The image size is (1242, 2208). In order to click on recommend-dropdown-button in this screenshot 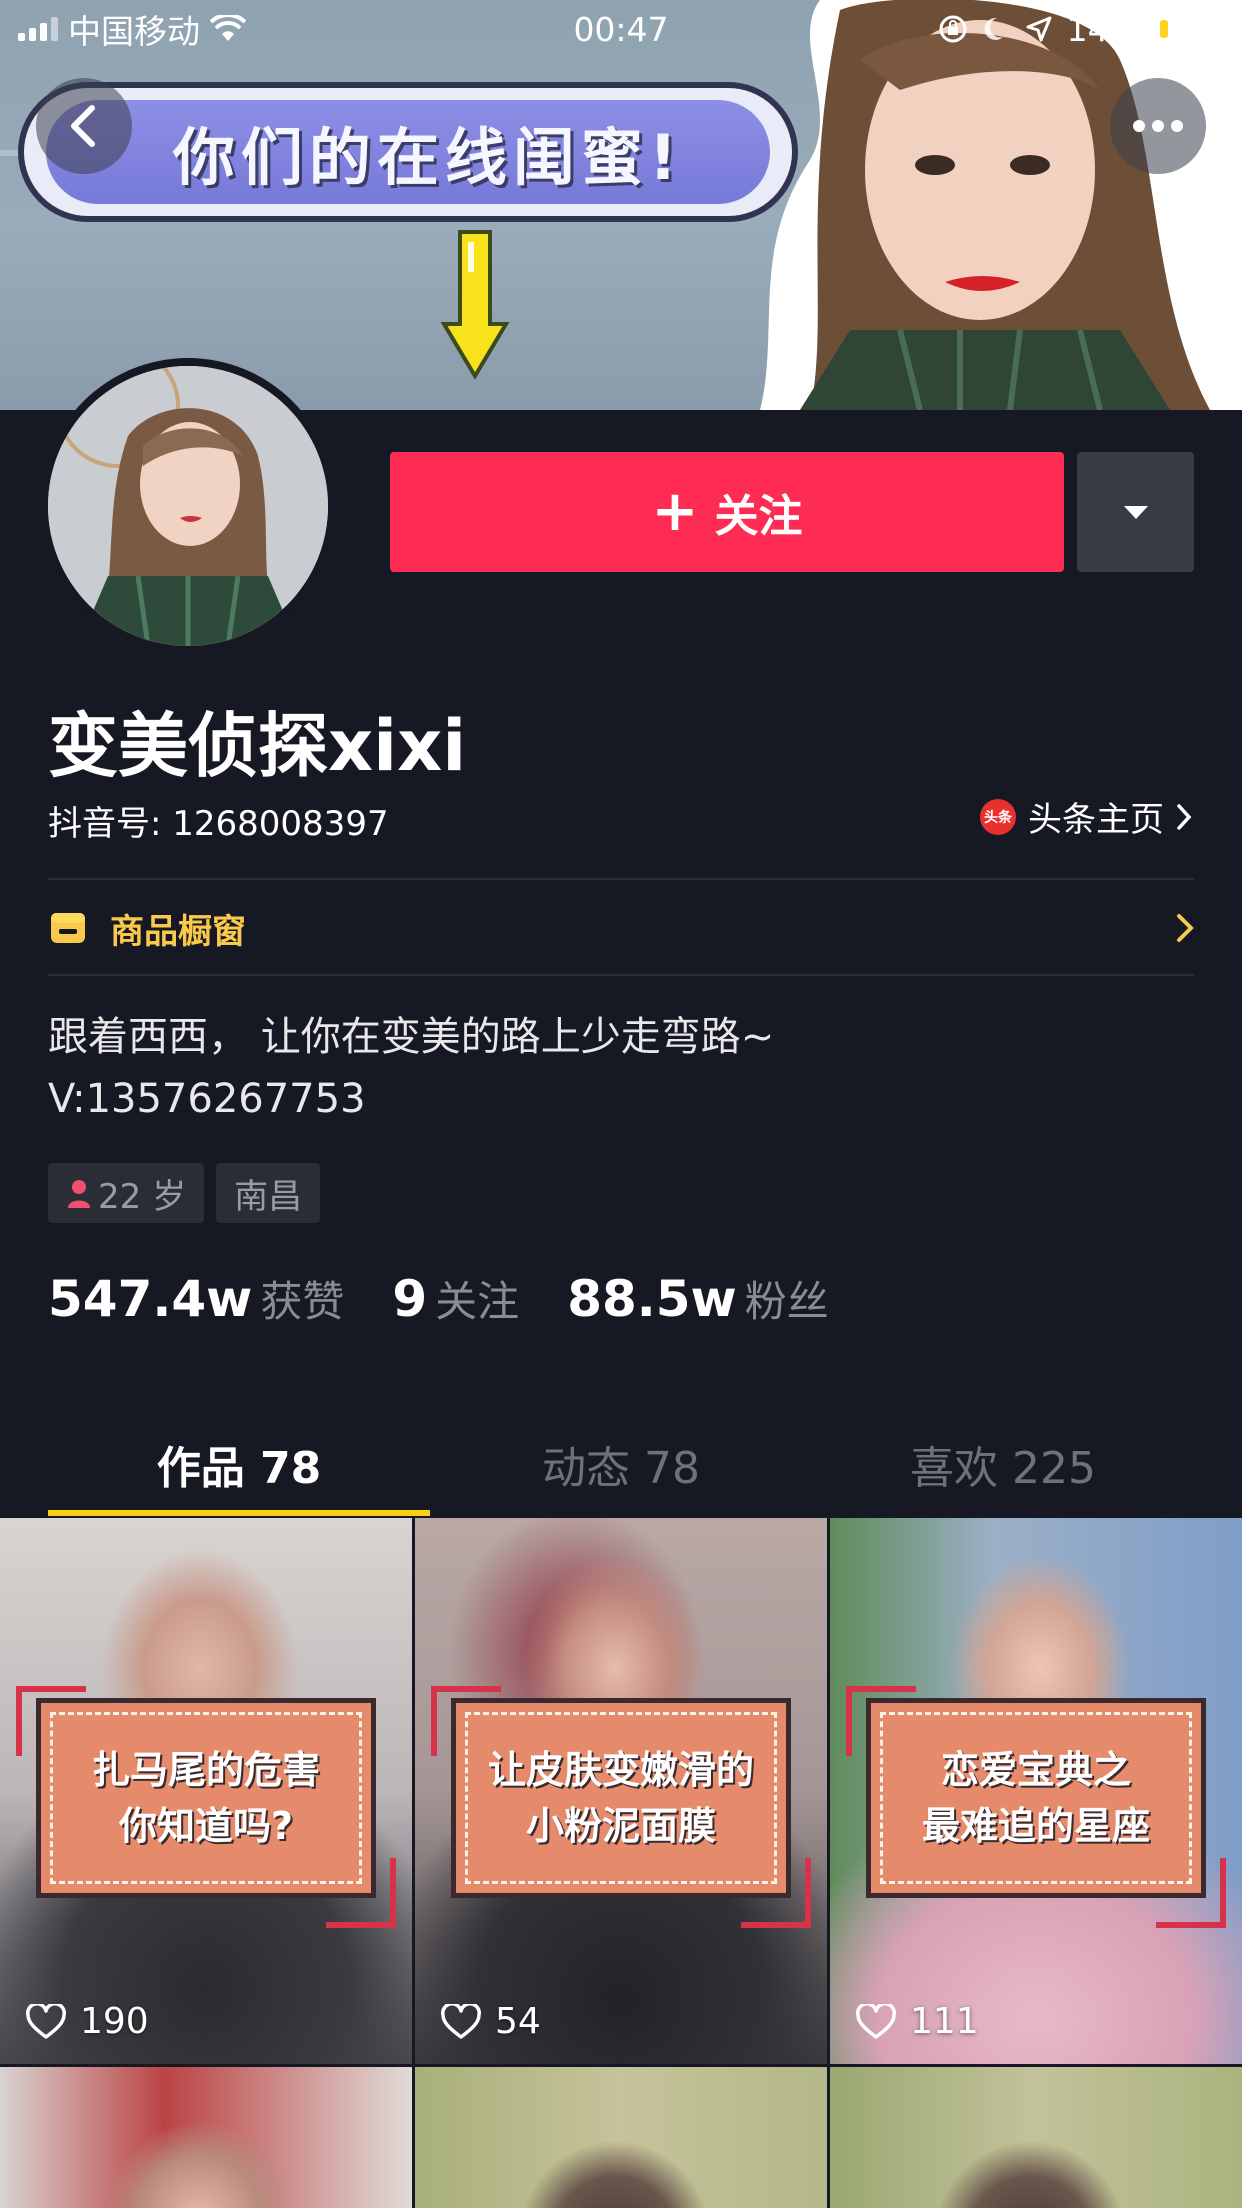, I will do `click(1135, 512)`.